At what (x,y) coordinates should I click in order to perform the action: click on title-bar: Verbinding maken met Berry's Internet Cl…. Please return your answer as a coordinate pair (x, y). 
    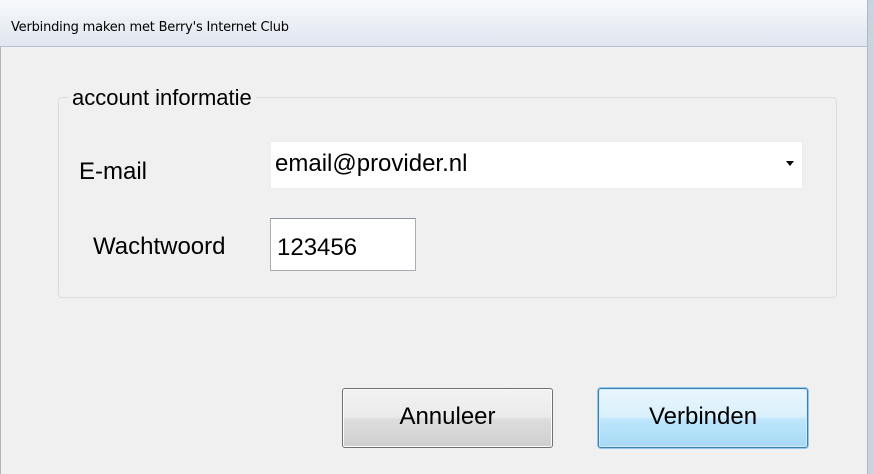
    Looking at the image, I should click on (436, 23).